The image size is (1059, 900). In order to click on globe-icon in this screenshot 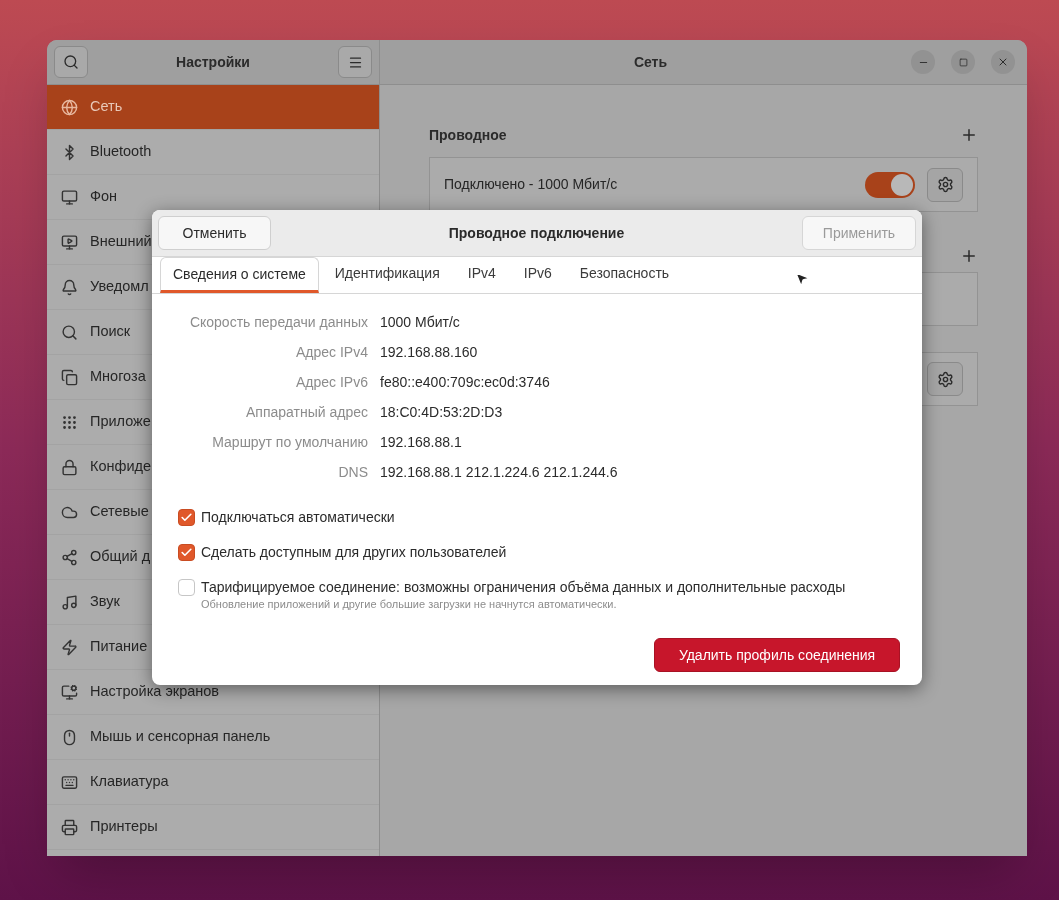, I will do `click(69, 107)`.